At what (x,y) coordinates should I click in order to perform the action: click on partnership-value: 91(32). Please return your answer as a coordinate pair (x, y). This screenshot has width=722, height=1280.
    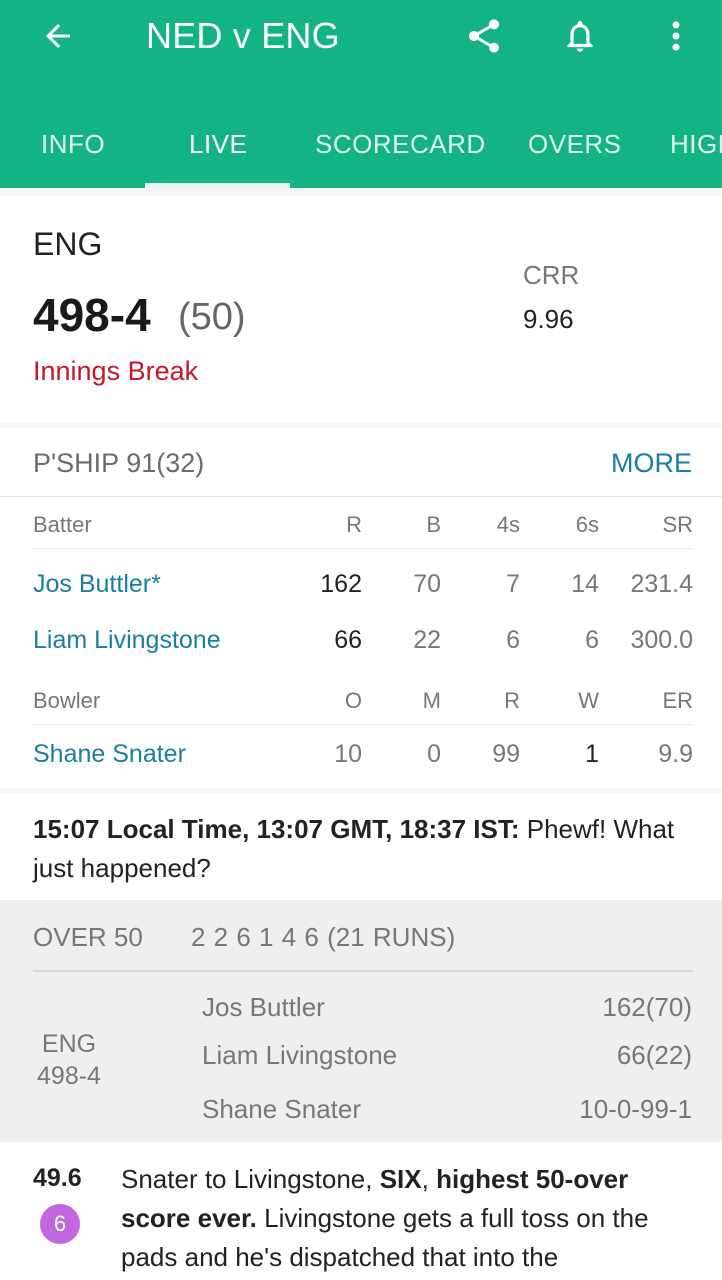
    Looking at the image, I should click on (165, 463).